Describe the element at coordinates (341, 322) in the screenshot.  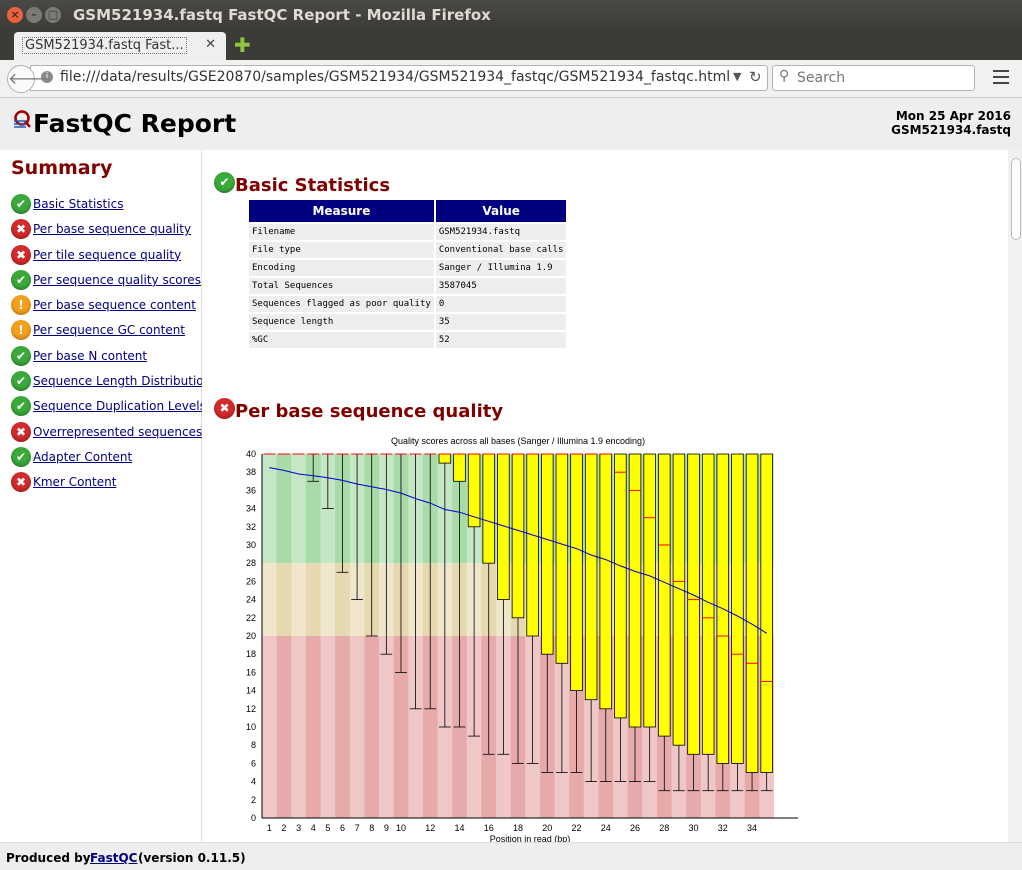
I see `measure-cell: Sequence length` at that location.